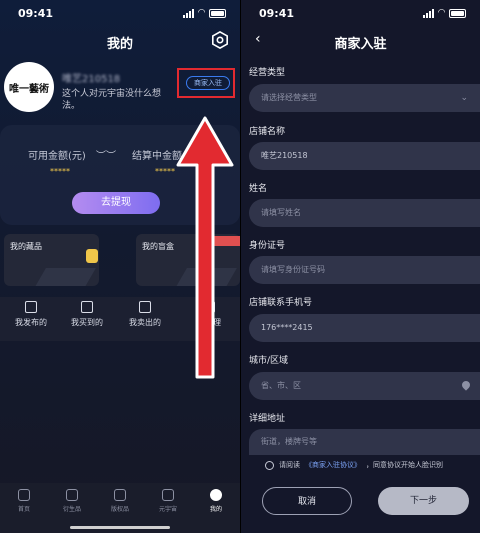  Describe the element at coordinates (168, 495) in the screenshot. I see `metaverse-icon` at that location.